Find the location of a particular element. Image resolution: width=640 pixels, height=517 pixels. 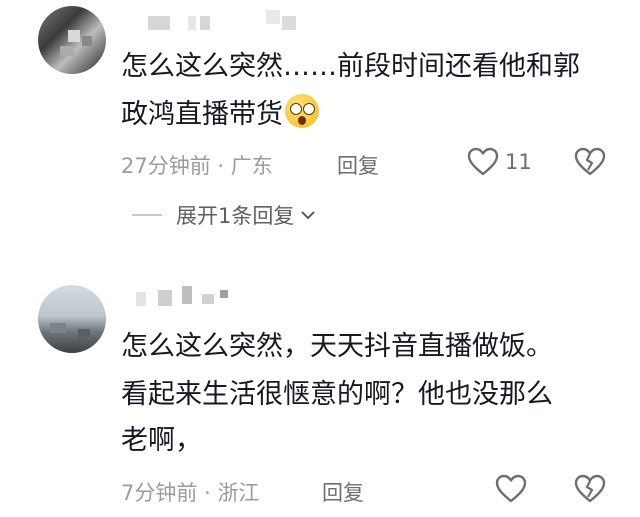

comment-text-line: 看起来生活很惬意的啊？他也没那么 is located at coordinates (337, 394).